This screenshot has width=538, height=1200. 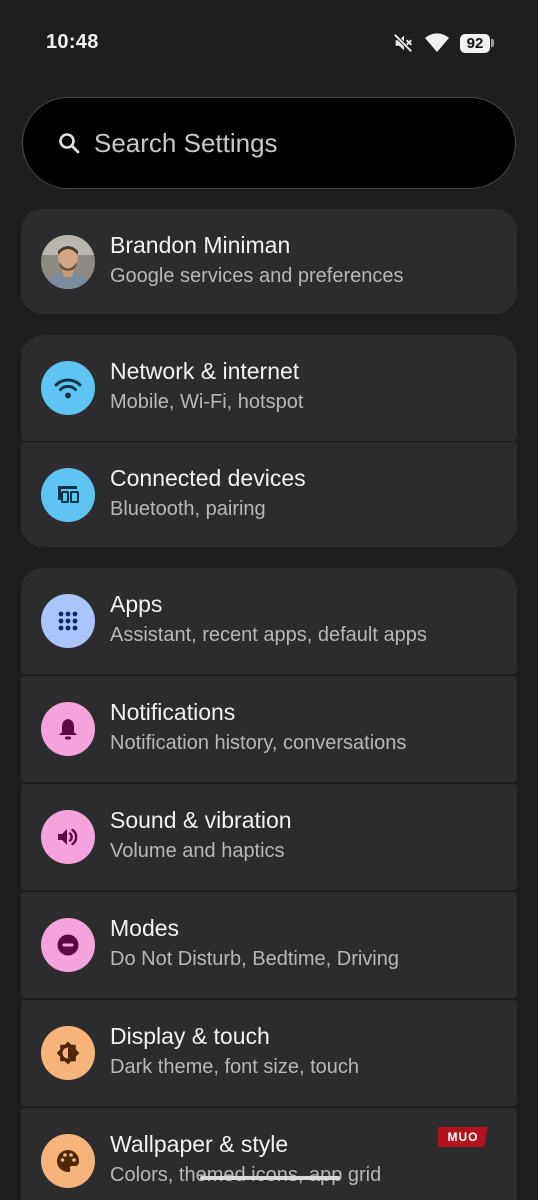 What do you see at coordinates (68, 621) in the screenshot?
I see `apps-grid-icon` at bounding box center [68, 621].